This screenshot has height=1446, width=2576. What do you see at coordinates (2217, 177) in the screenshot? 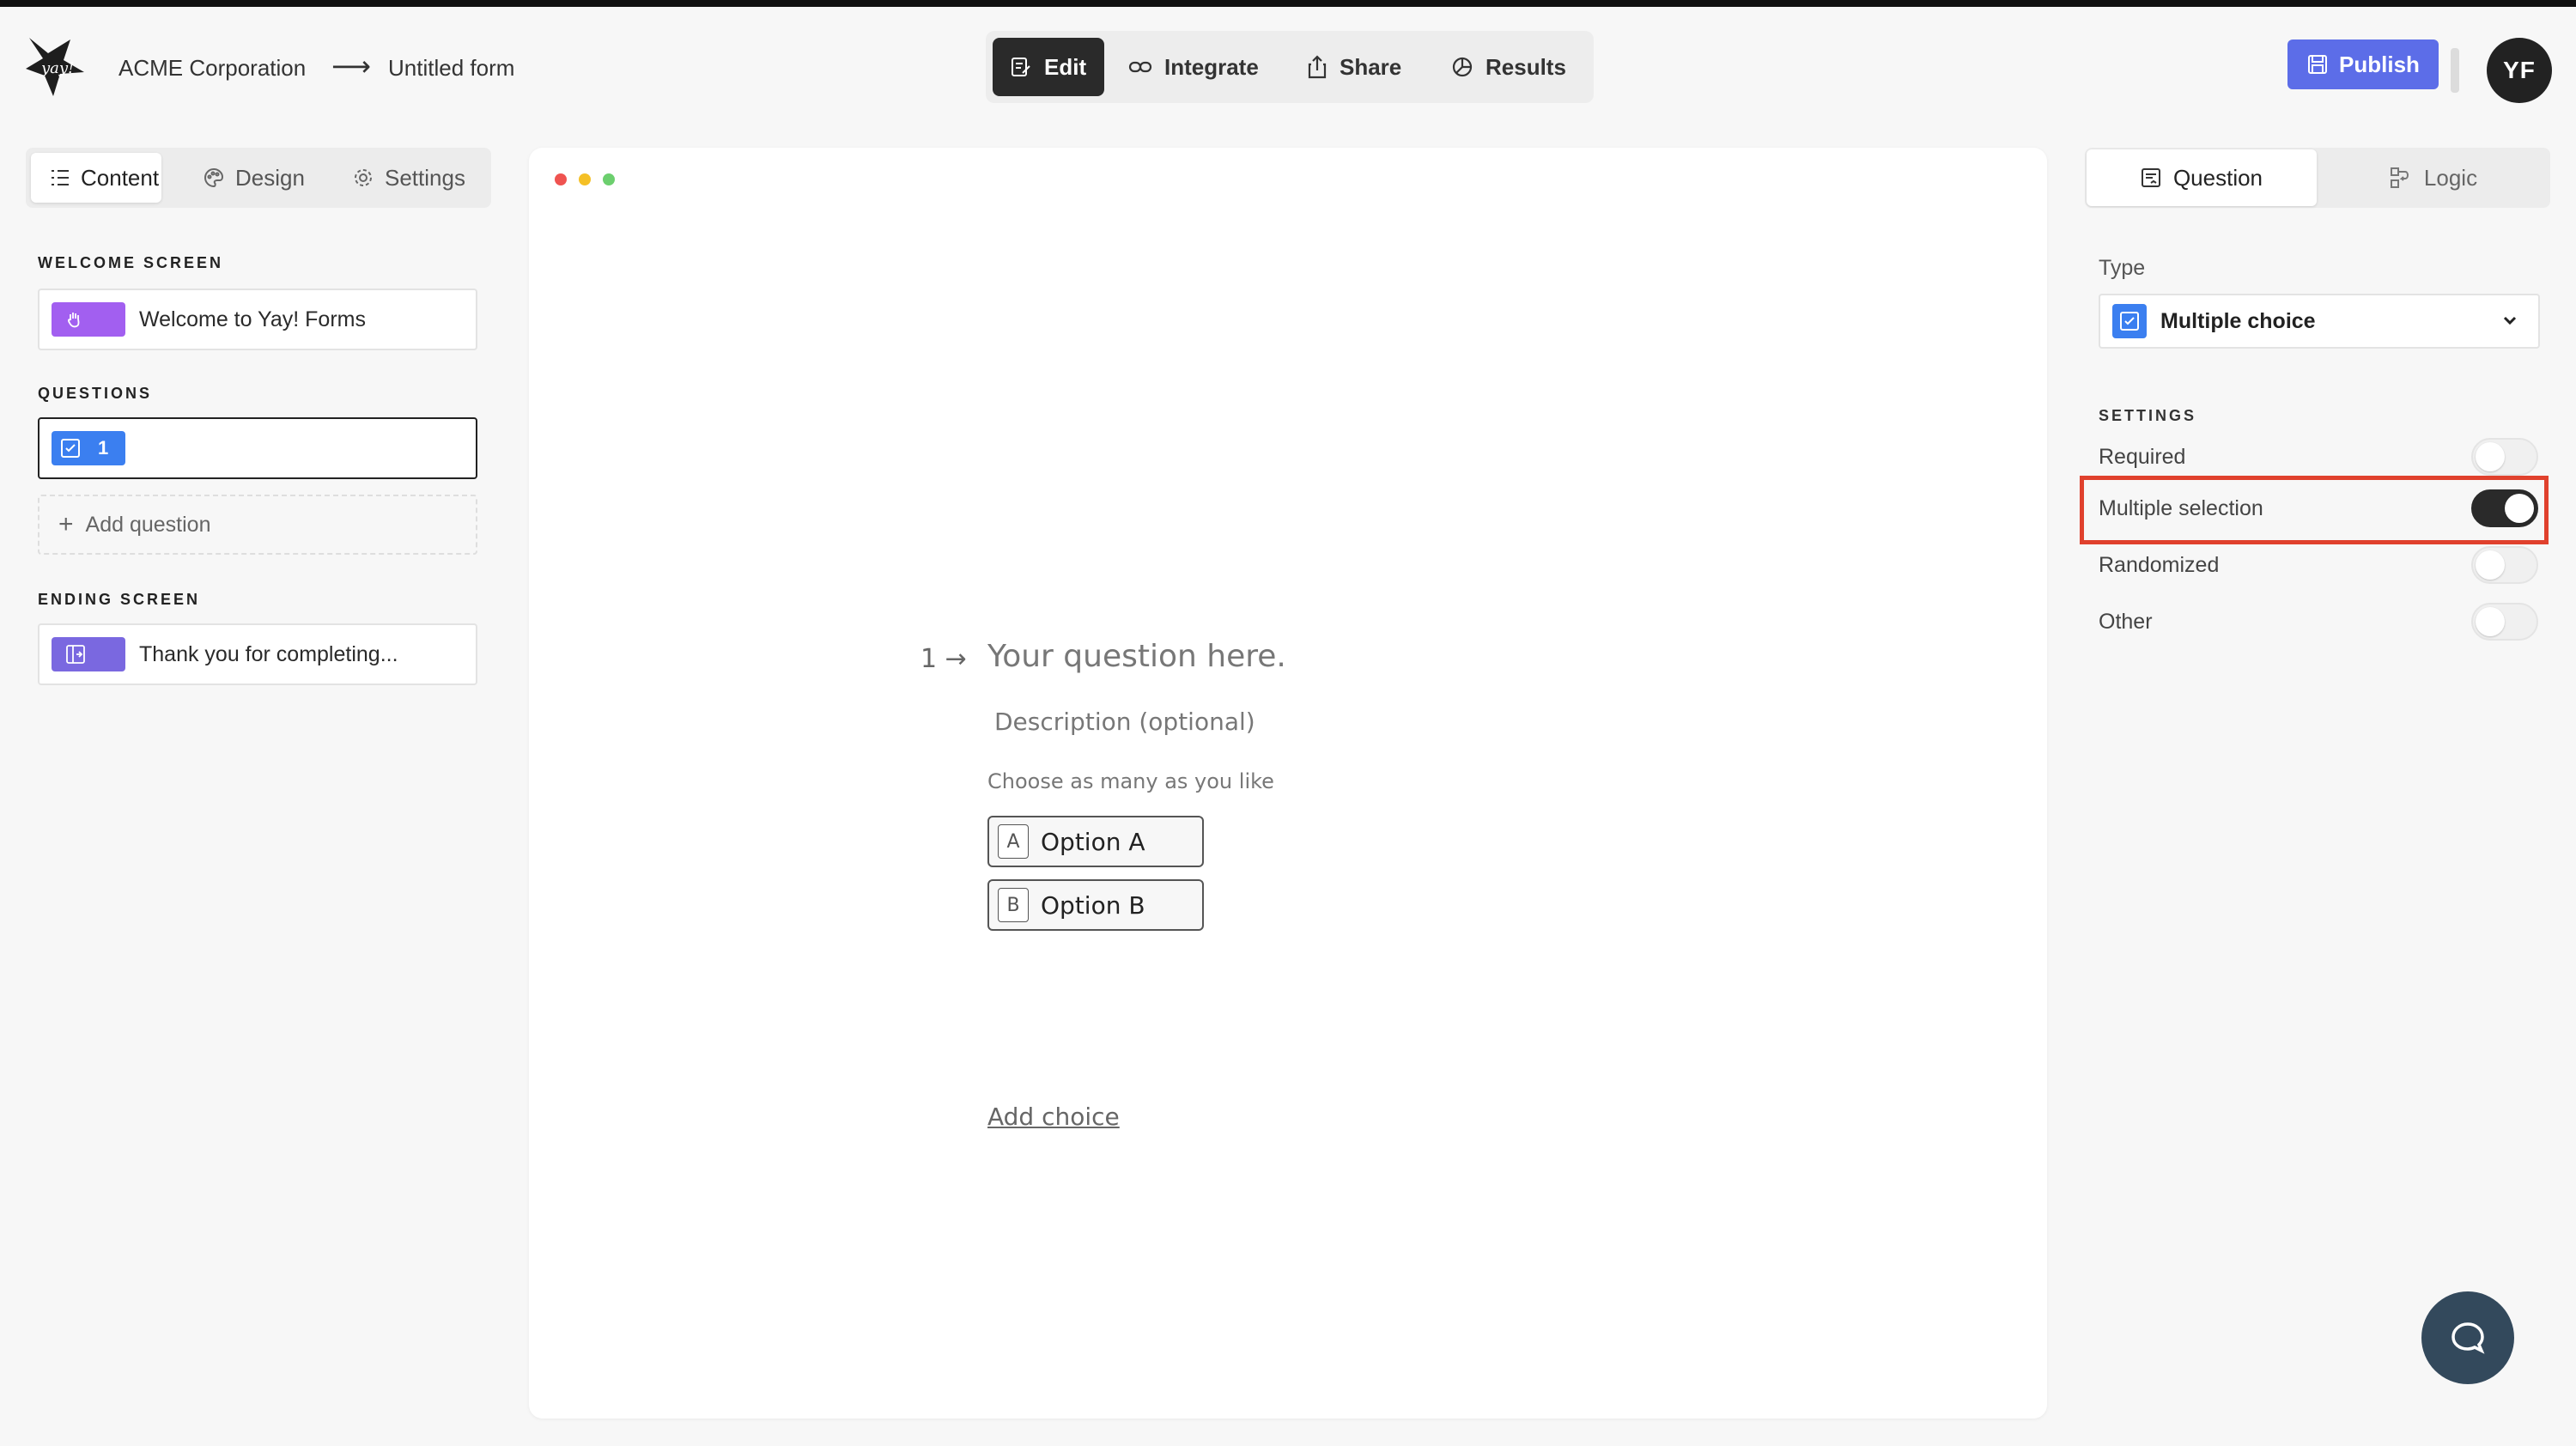
I see `tab-question-label: Question` at bounding box center [2217, 177].